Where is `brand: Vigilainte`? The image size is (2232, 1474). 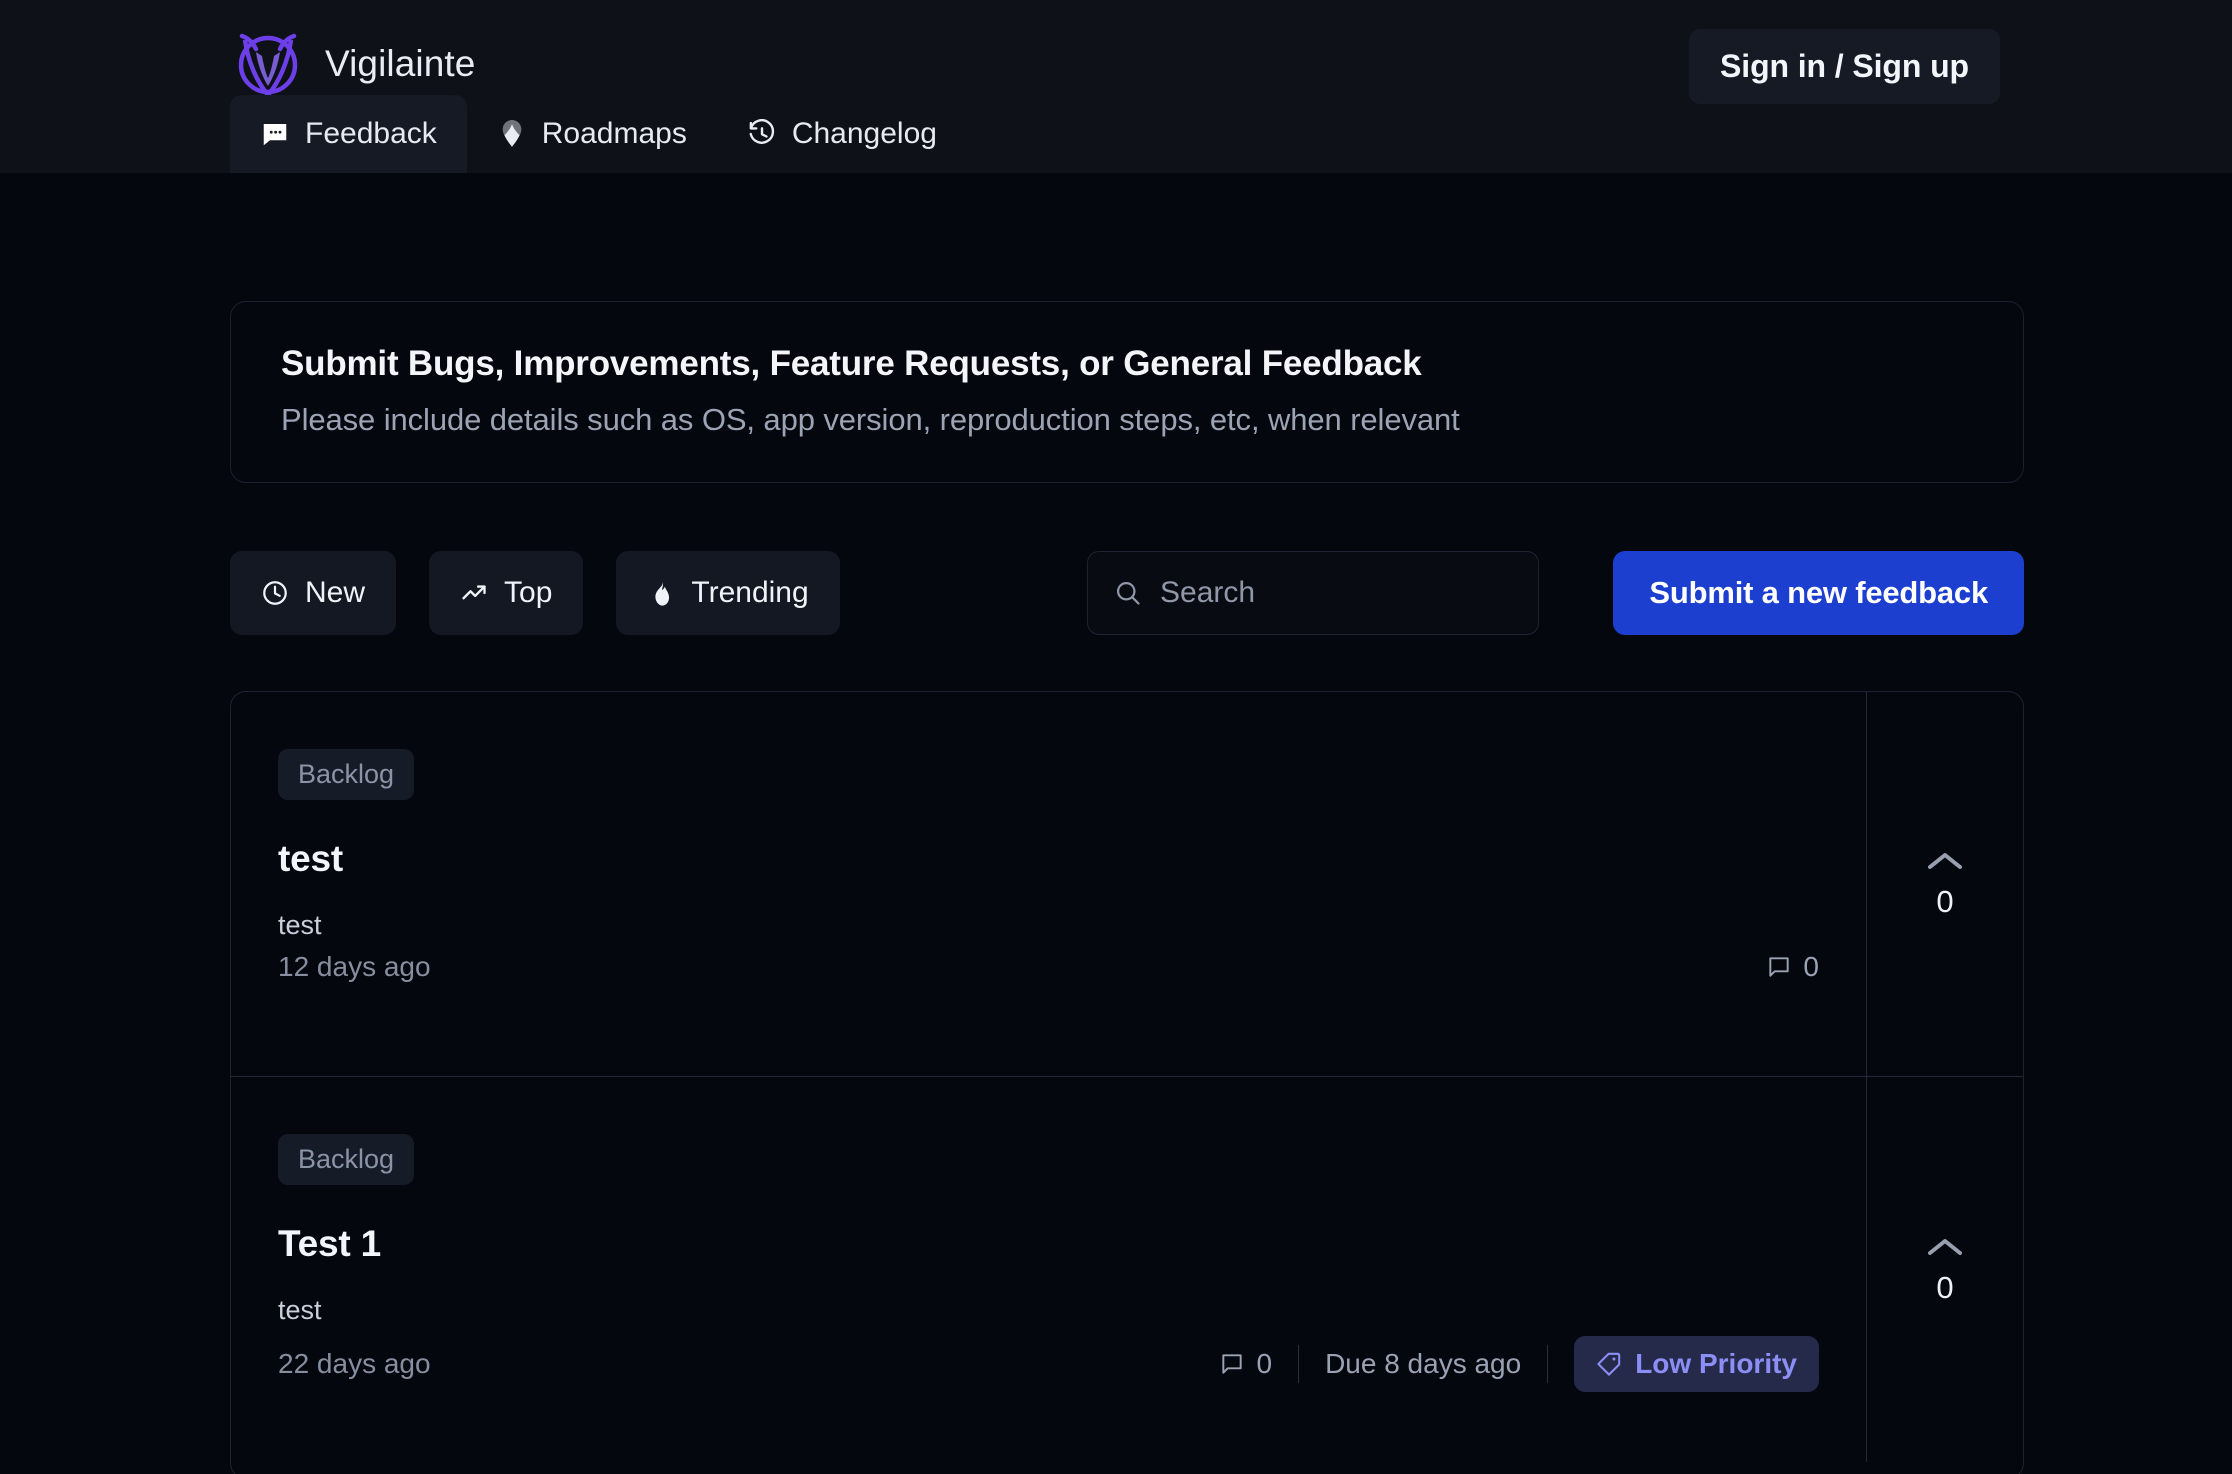
brand: Vigilainte is located at coordinates (352, 64).